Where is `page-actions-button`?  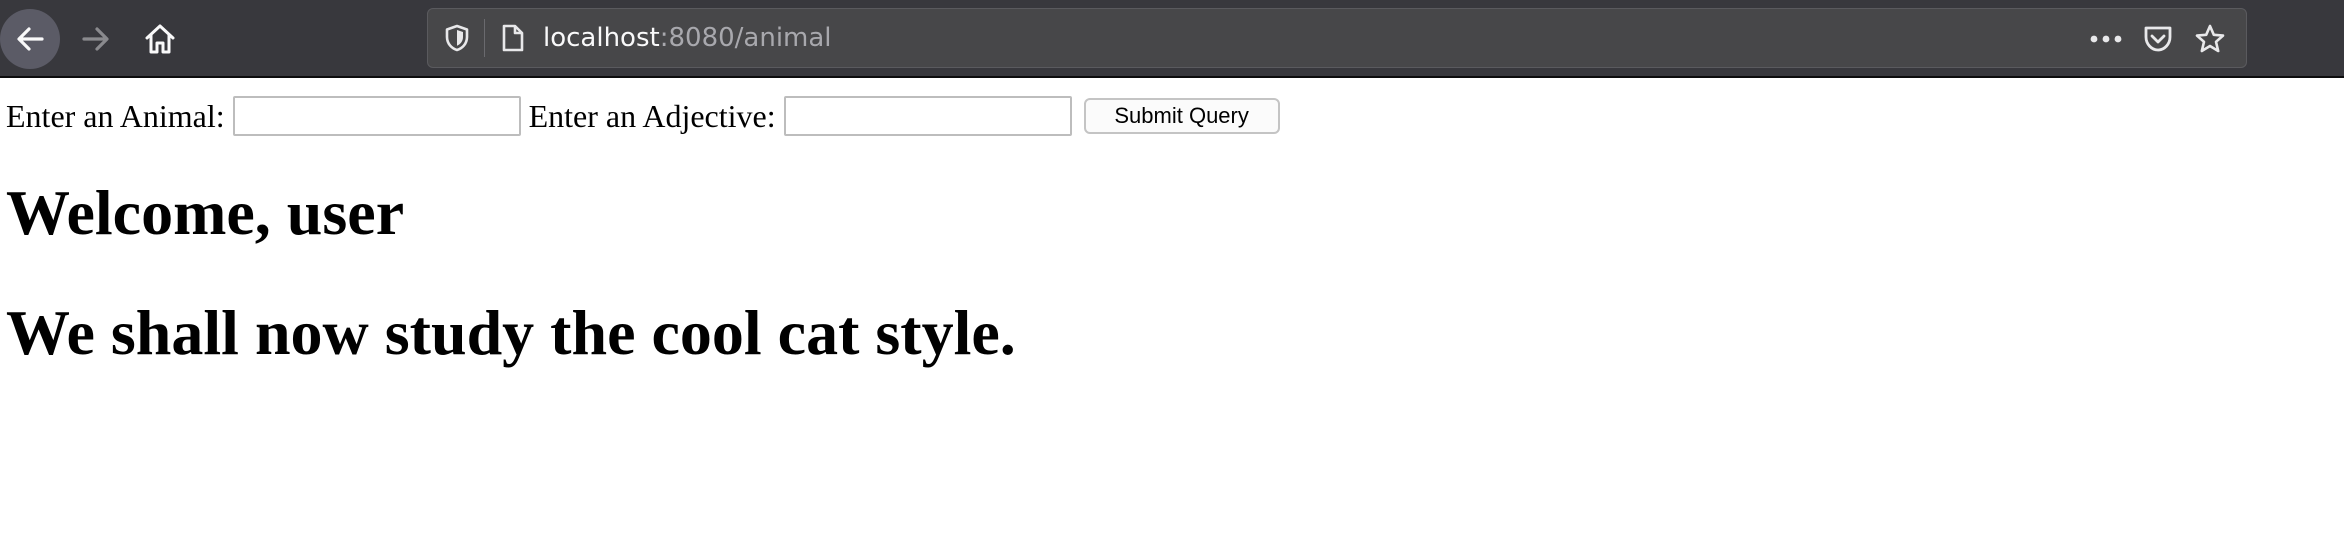 page-actions-button is located at coordinates (2106, 39).